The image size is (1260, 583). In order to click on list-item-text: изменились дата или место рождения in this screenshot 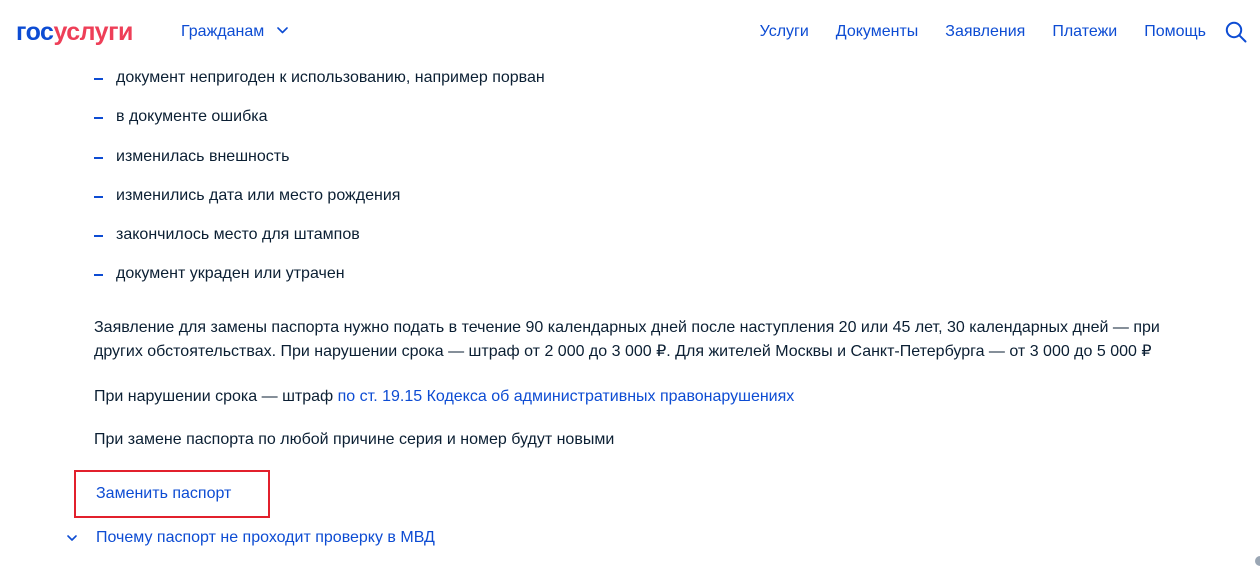, I will do `click(258, 195)`.